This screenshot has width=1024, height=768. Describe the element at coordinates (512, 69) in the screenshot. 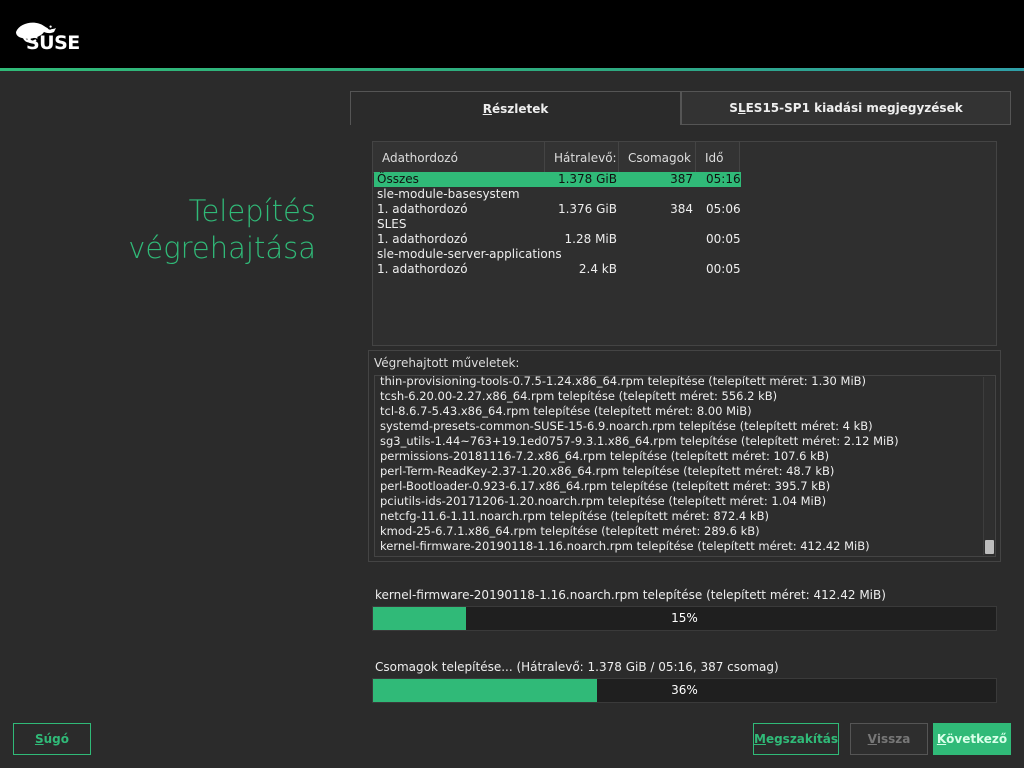

I see `header-accent-line` at that location.